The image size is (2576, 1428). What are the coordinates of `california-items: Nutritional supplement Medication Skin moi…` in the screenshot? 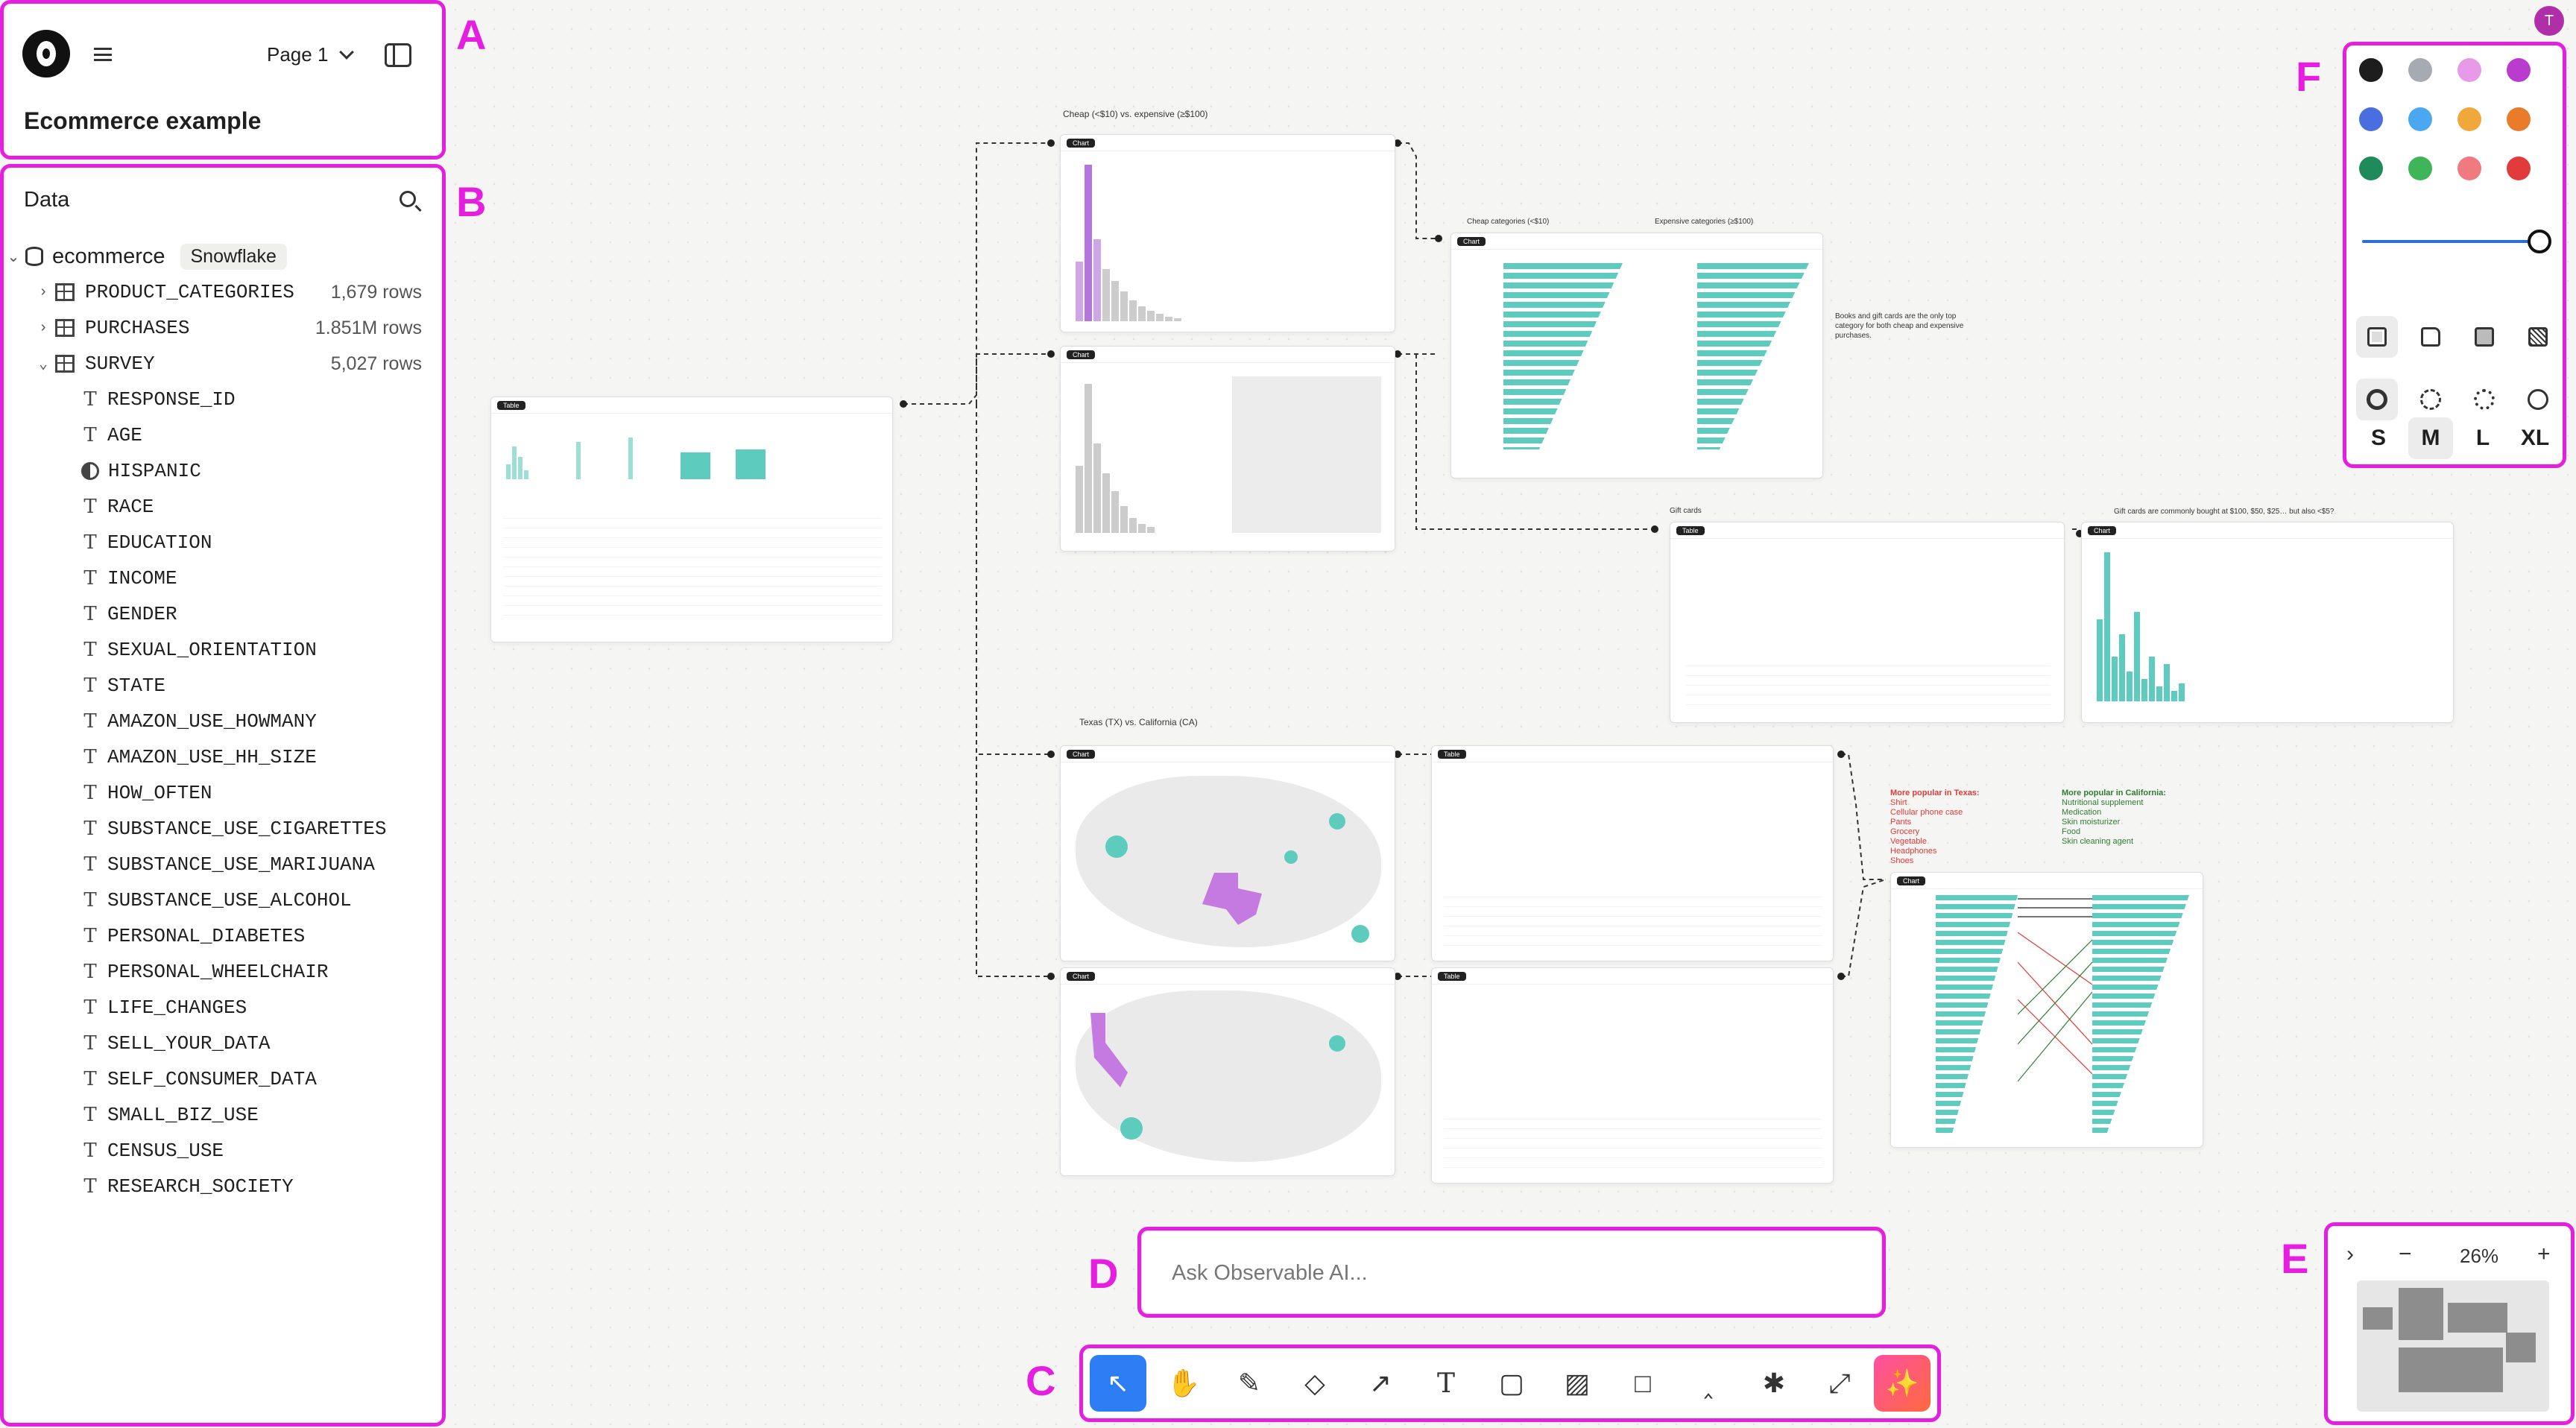 It's located at (2114, 822).